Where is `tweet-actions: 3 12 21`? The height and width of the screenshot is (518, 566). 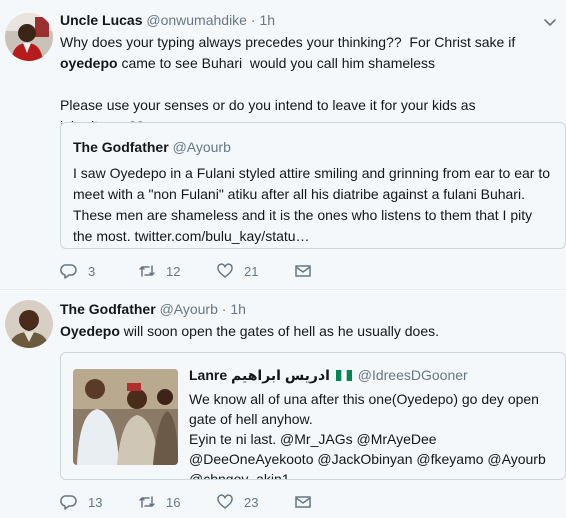
tweet-actions: 3 12 21 is located at coordinates (192, 271).